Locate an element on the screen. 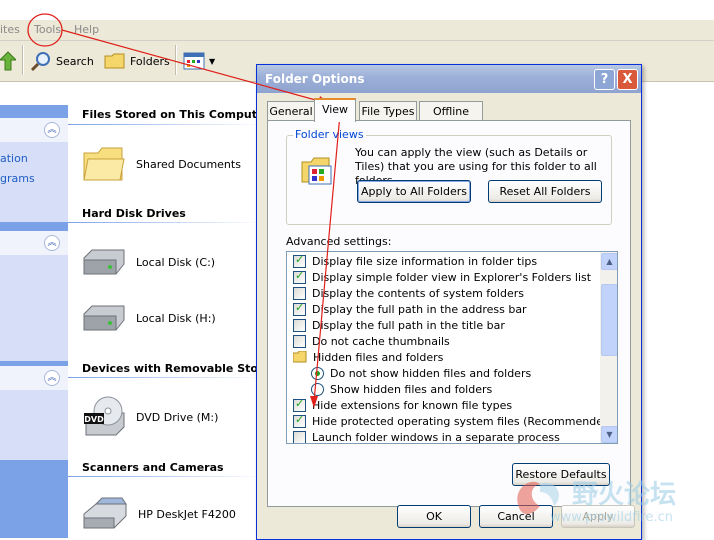 The image size is (714, 540). ok-button: OK is located at coordinates (434, 516).